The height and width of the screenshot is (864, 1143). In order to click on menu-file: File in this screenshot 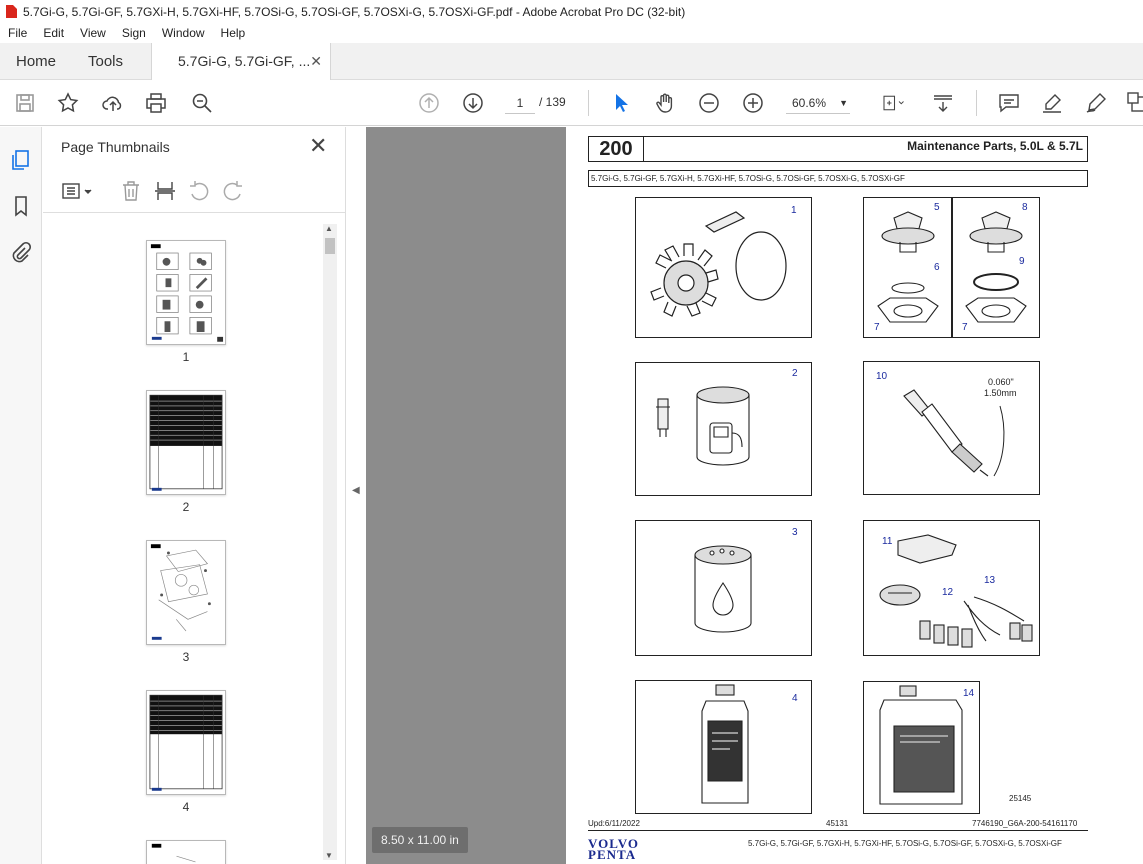, I will do `click(17, 33)`.